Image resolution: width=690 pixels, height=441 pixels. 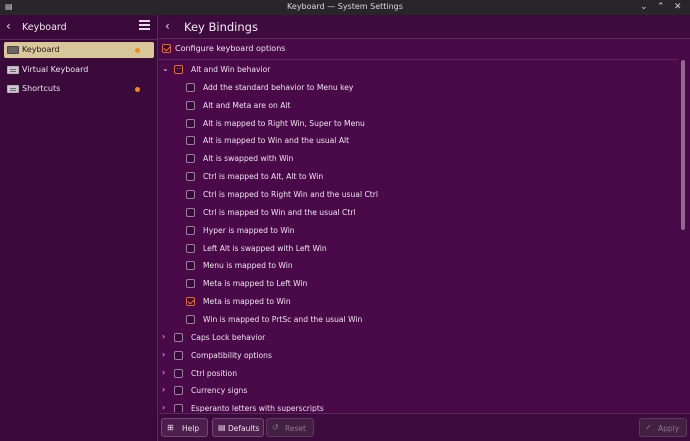 What do you see at coordinates (418, 391) in the screenshot?
I see `tree-group-currency: › Currency signs` at bounding box center [418, 391].